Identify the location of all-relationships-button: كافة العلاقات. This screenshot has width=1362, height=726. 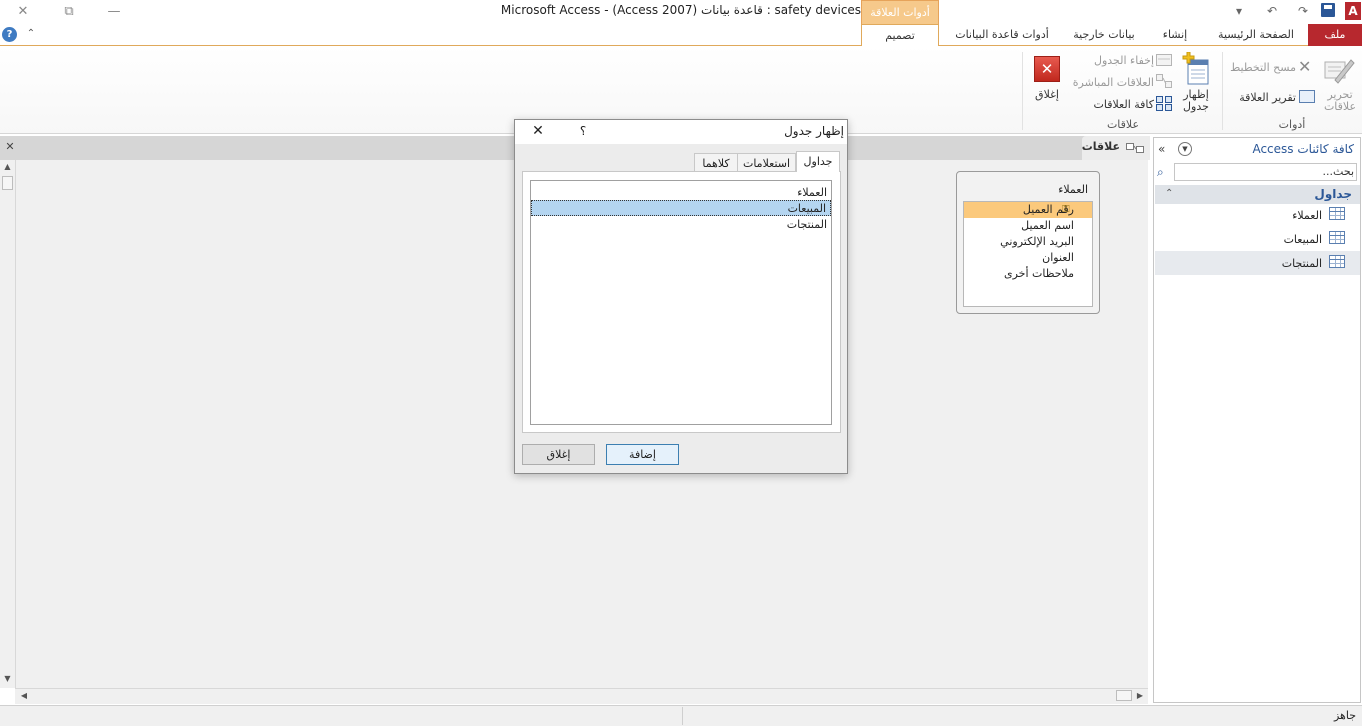
(1114, 104).